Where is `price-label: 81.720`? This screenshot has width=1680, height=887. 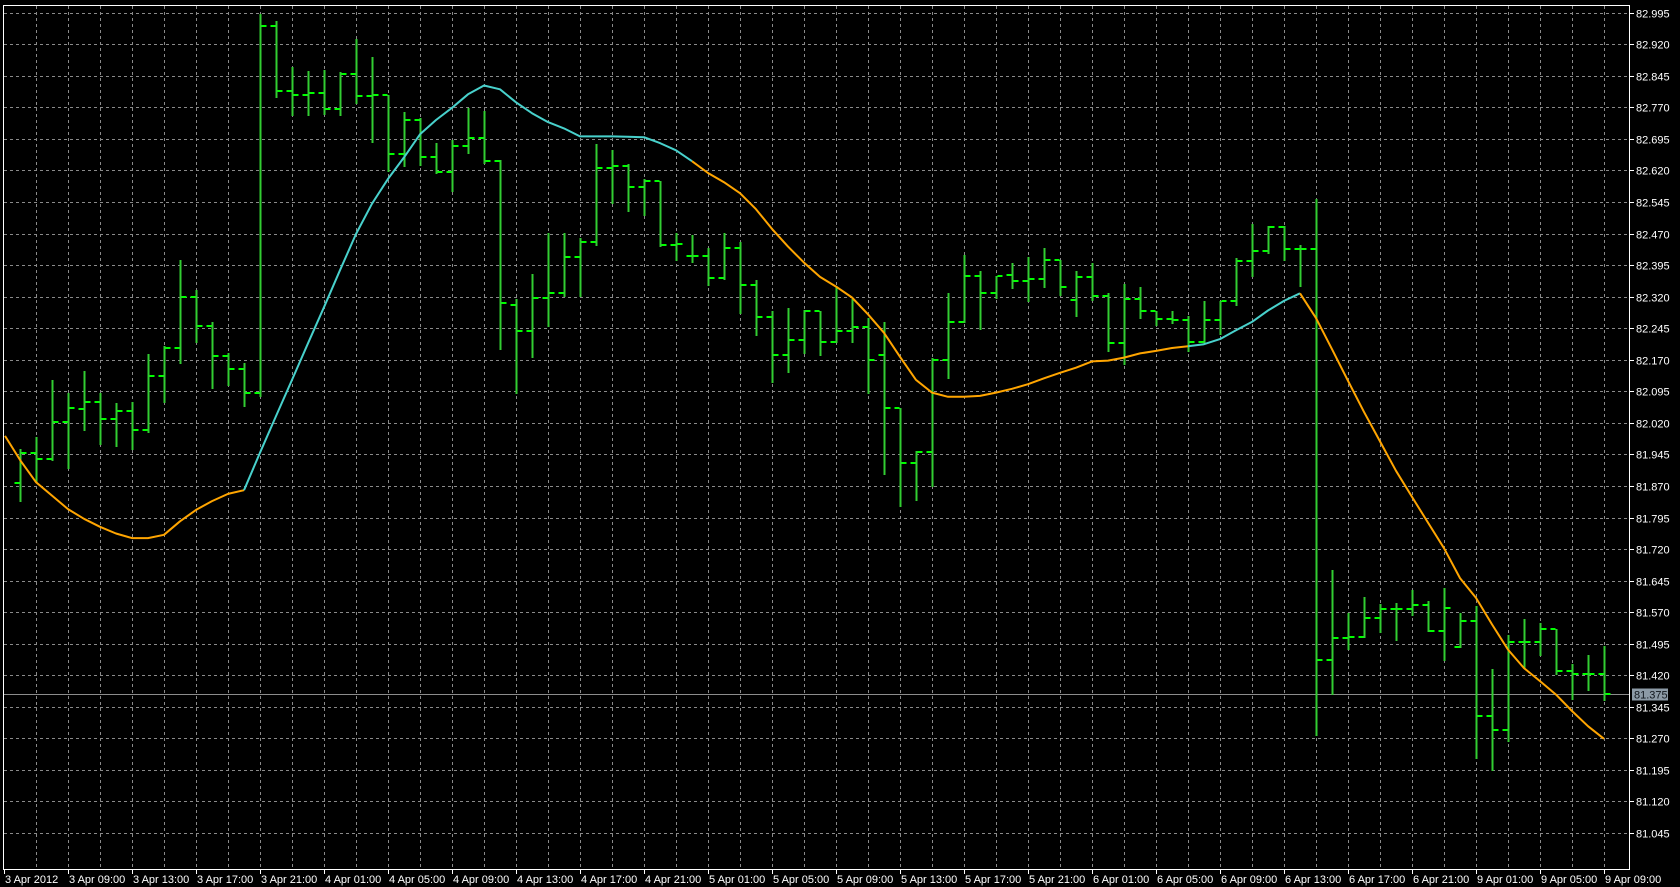 price-label: 81.720 is located at coordinates (1653, 551).